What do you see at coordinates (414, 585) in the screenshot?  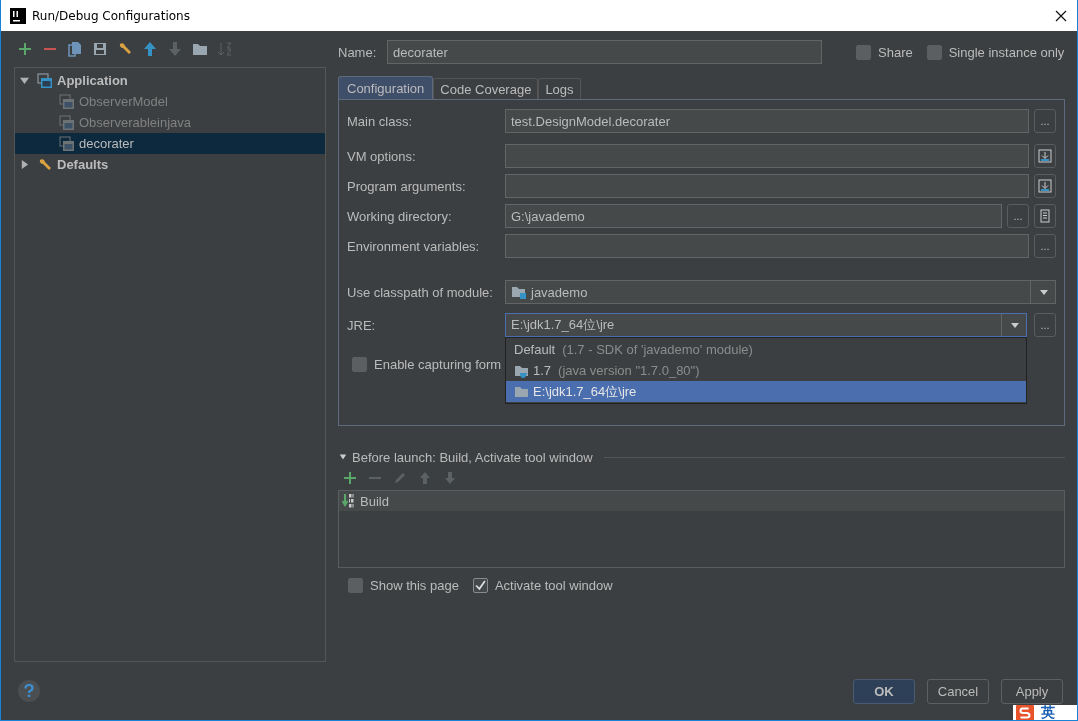 I see `checkbox-label: Show this page` at bounding box center [414, 585].